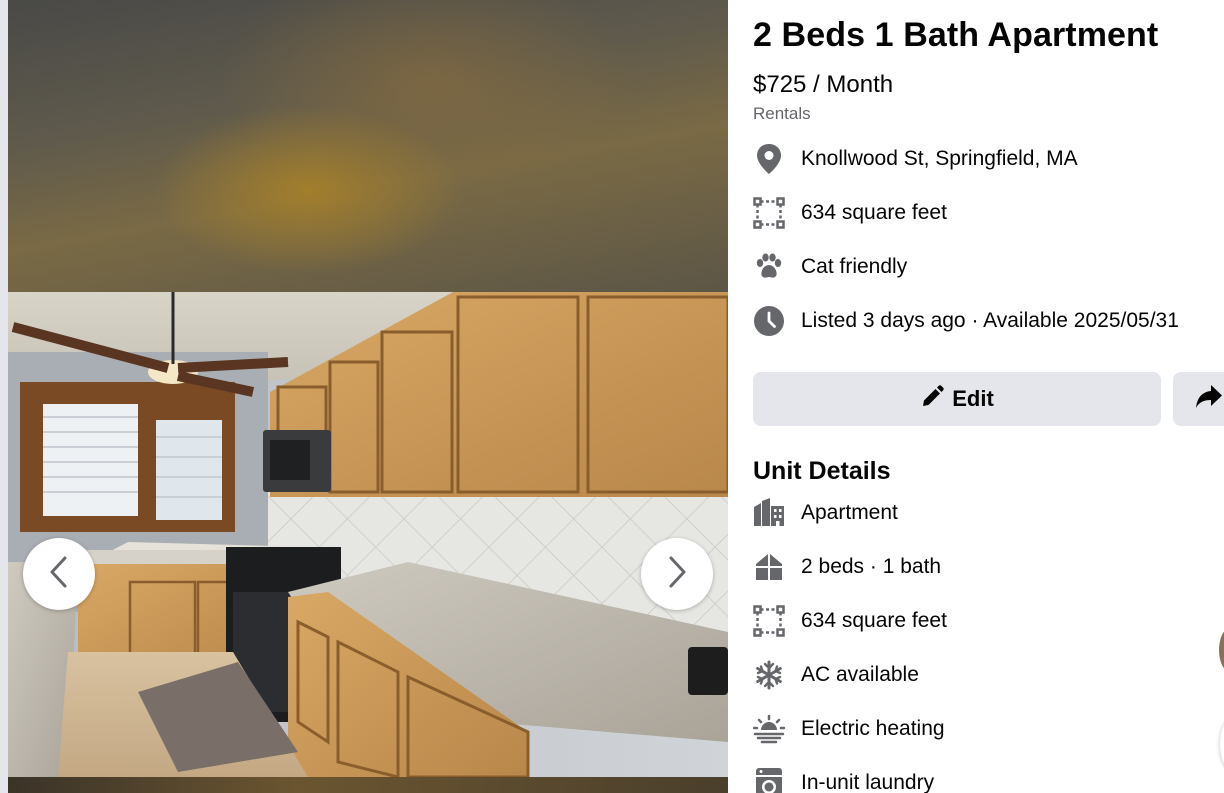  What do you see at coordinates (871, 566) in the screenshot?
I see `beds-baths-text: 2 beds · 1 bath` at bounding box center [871, 566].